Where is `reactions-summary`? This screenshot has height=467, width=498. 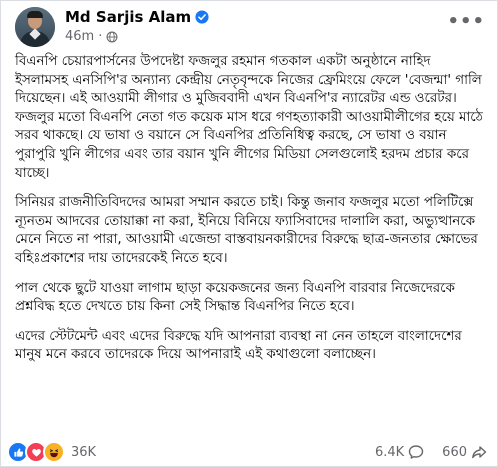
reactions-summary is located at coordinates (36, 452).